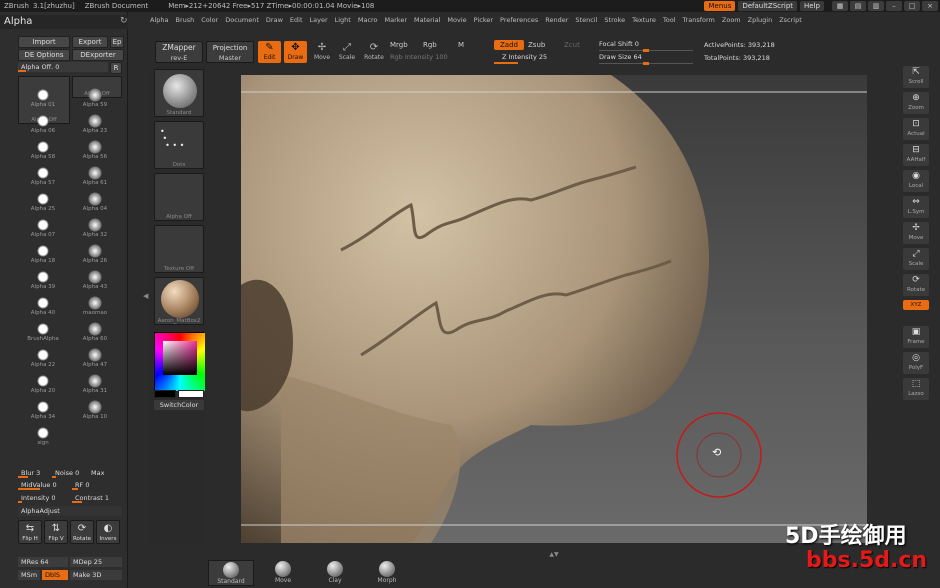 The height and width of the screenshot is (588, 940). I want to click on saturation-square, so click(180, 358).